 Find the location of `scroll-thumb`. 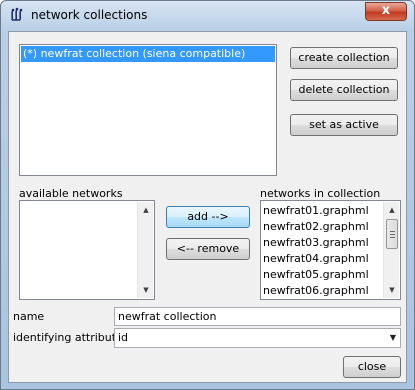

scroll-thumb is located at coordinates (392, 234).